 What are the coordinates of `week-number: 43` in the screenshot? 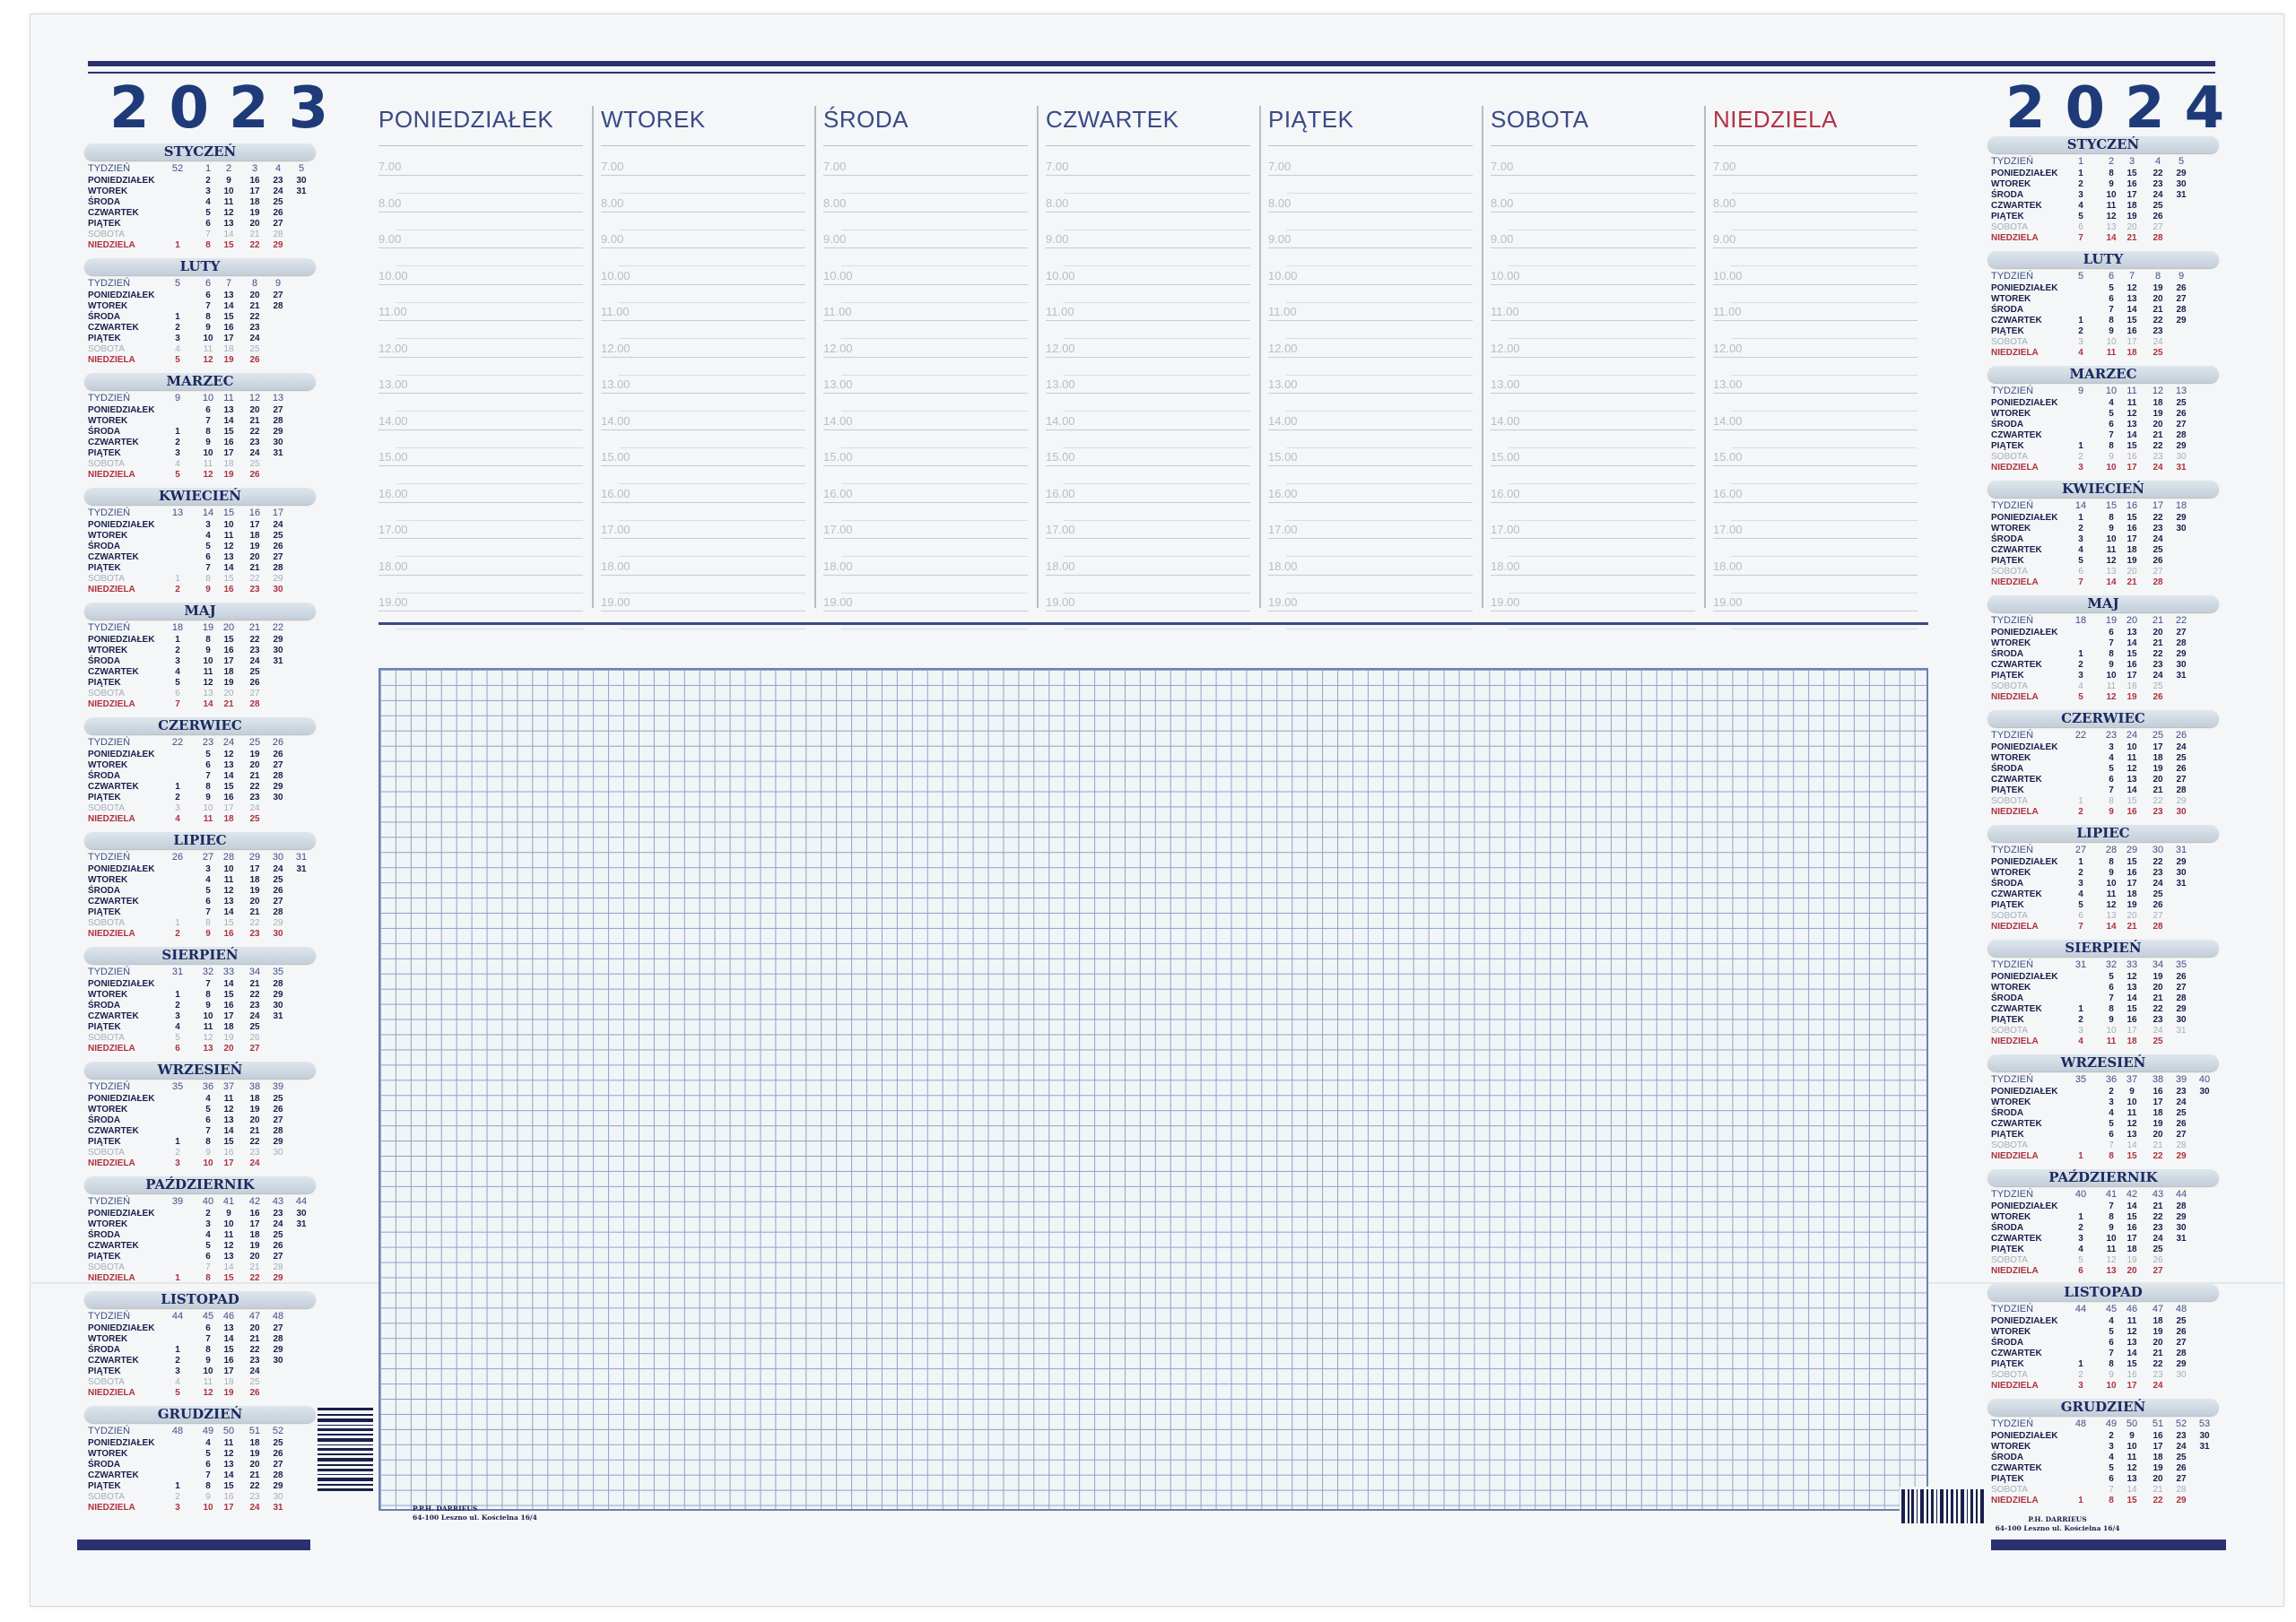 It's located at (2158, 1194).